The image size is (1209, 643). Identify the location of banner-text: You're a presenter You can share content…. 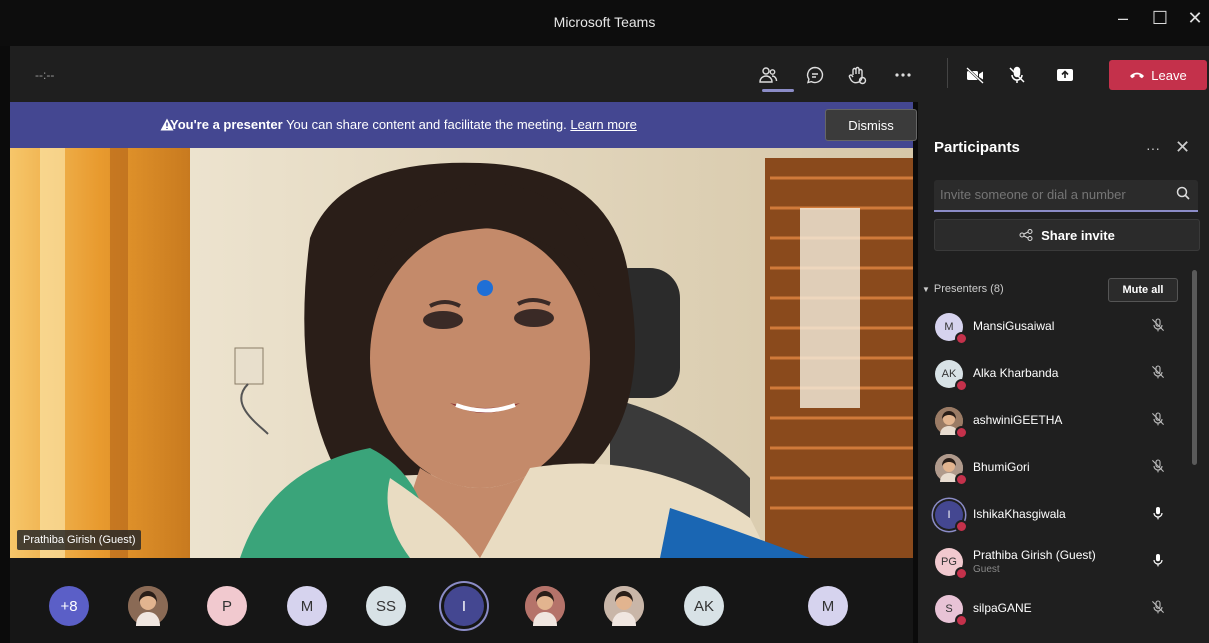
(403, 124).